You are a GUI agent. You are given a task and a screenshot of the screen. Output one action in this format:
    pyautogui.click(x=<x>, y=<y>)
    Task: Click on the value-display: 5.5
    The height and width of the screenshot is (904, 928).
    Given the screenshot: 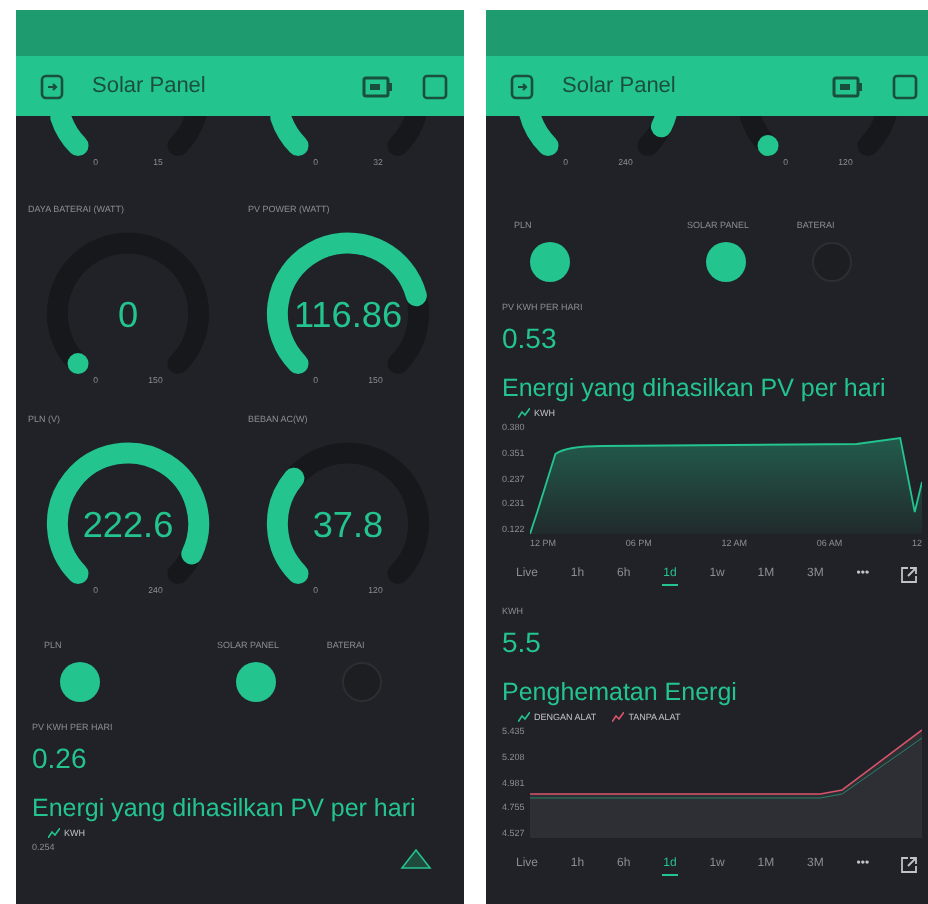 What is the action you would take?
    pyautogui.click(x=522, y=642)
    